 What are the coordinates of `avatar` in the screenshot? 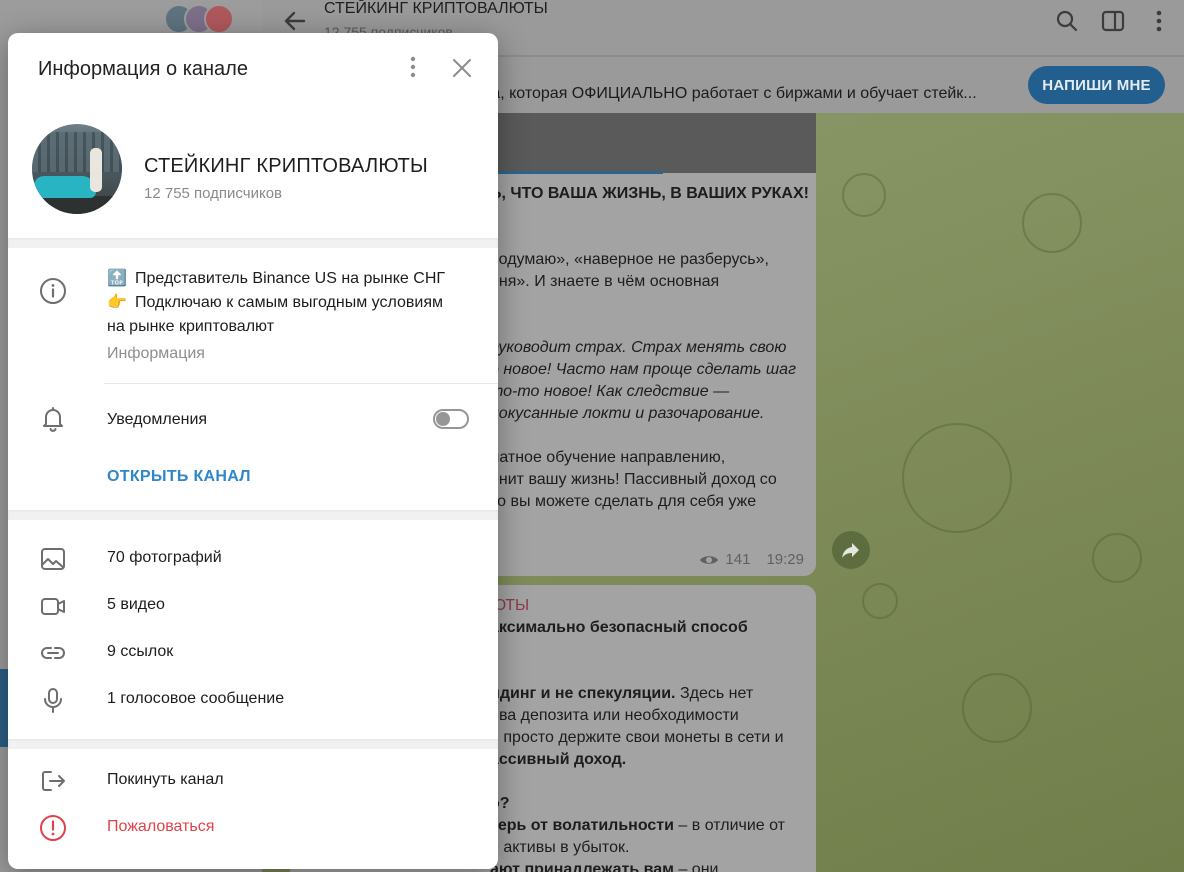 It's located at (219, 19).